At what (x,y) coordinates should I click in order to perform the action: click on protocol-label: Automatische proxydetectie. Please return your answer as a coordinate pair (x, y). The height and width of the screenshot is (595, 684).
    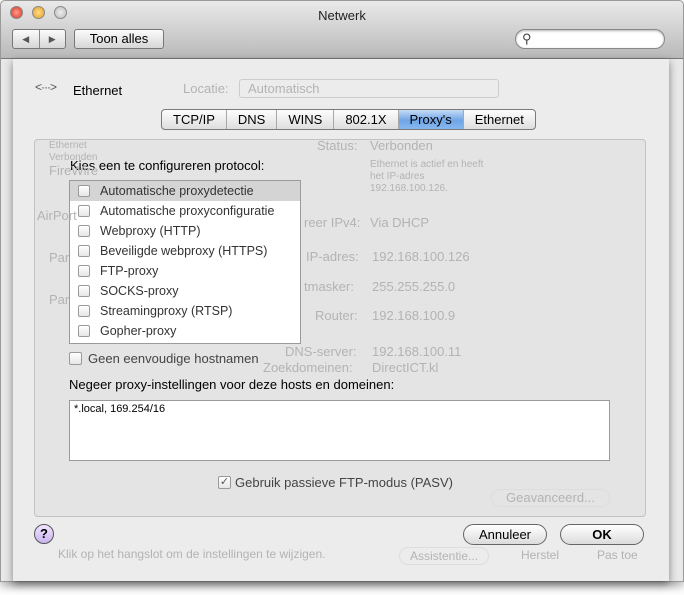
    Looking at the image, I should click on (177, 191).